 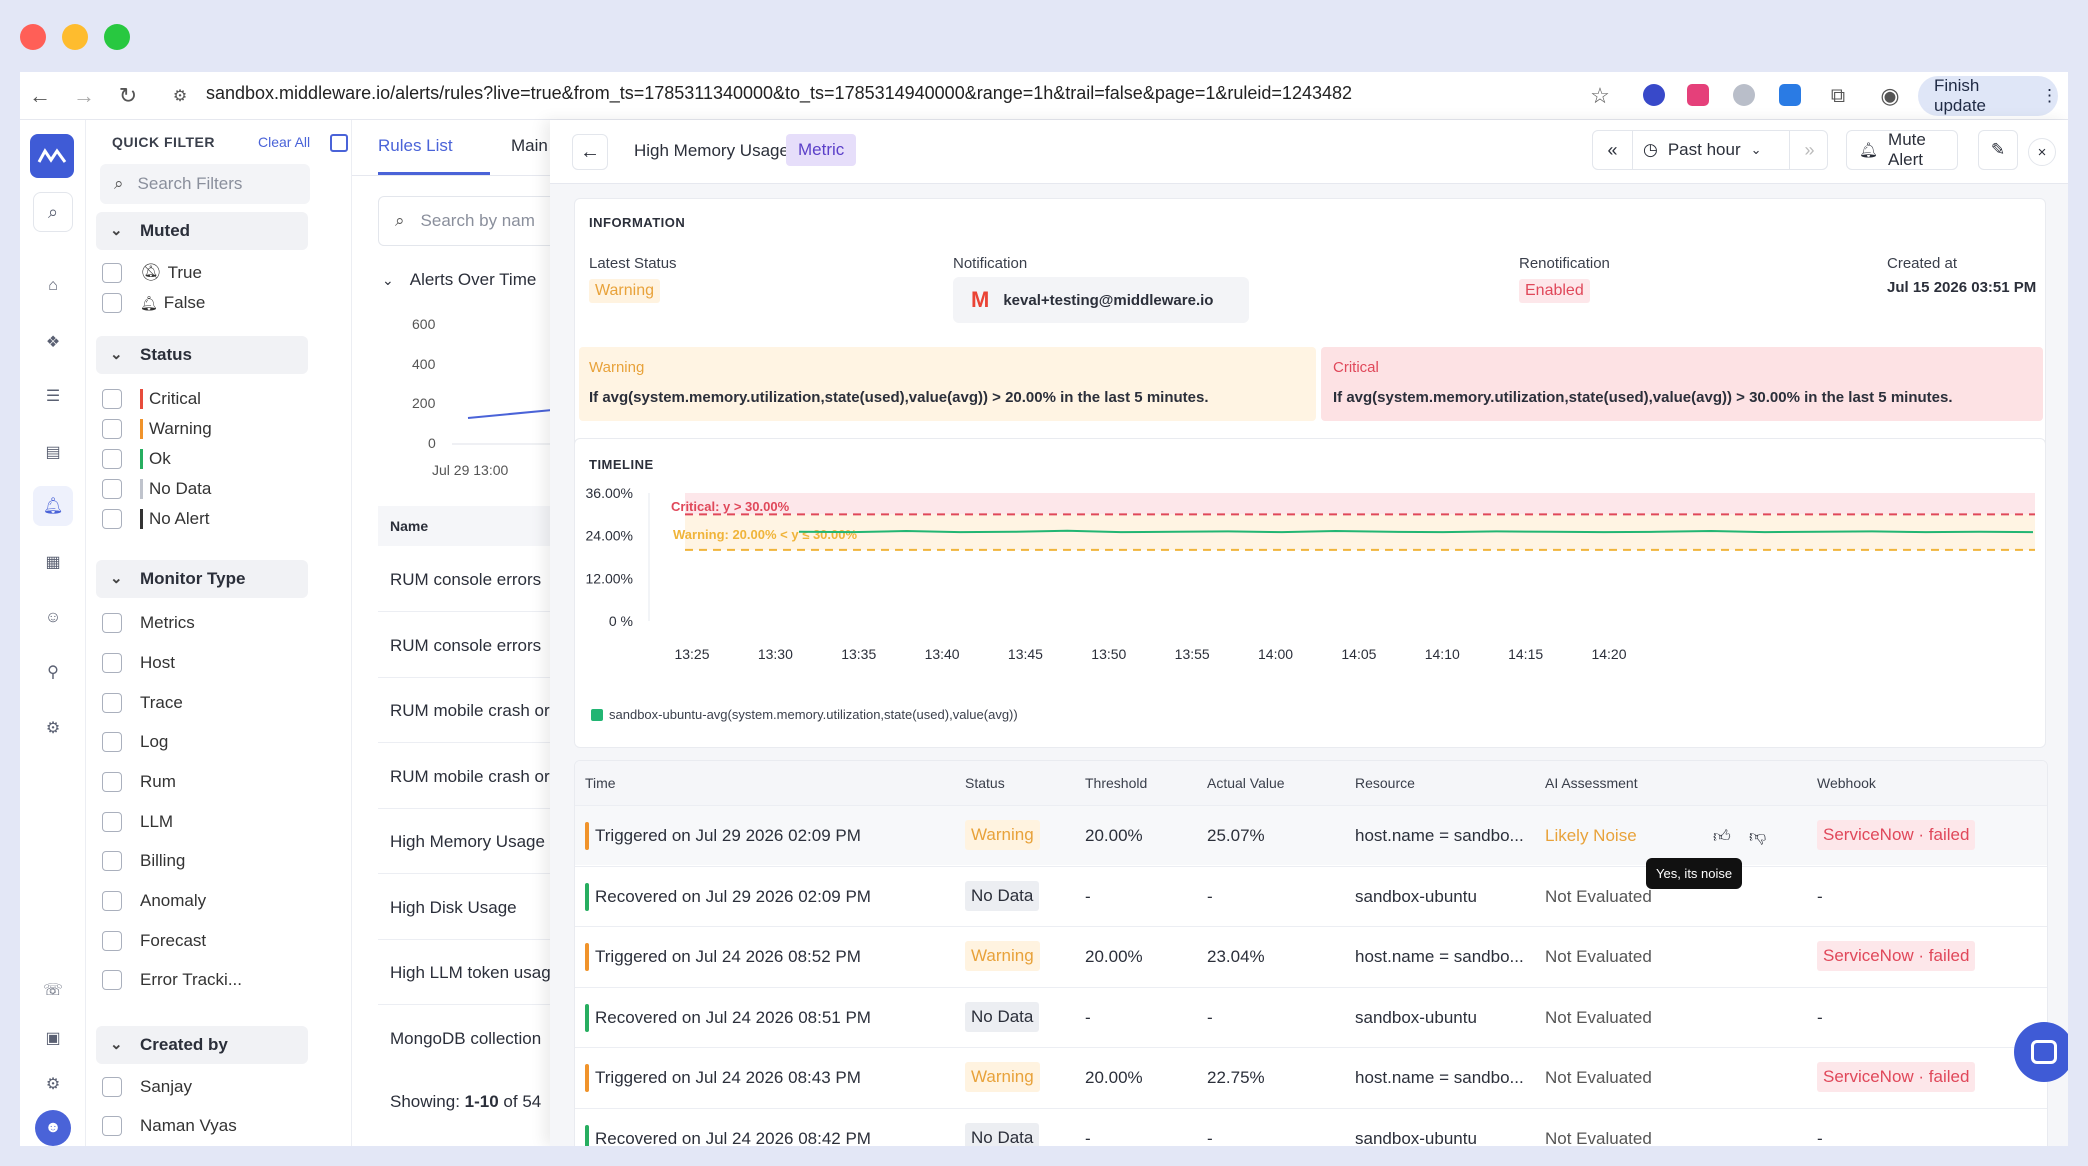 What do you see at coordinates (53, 672) in the screenshot?
I see `user-search-icon: ⚲` at bounding box center [53, 672].